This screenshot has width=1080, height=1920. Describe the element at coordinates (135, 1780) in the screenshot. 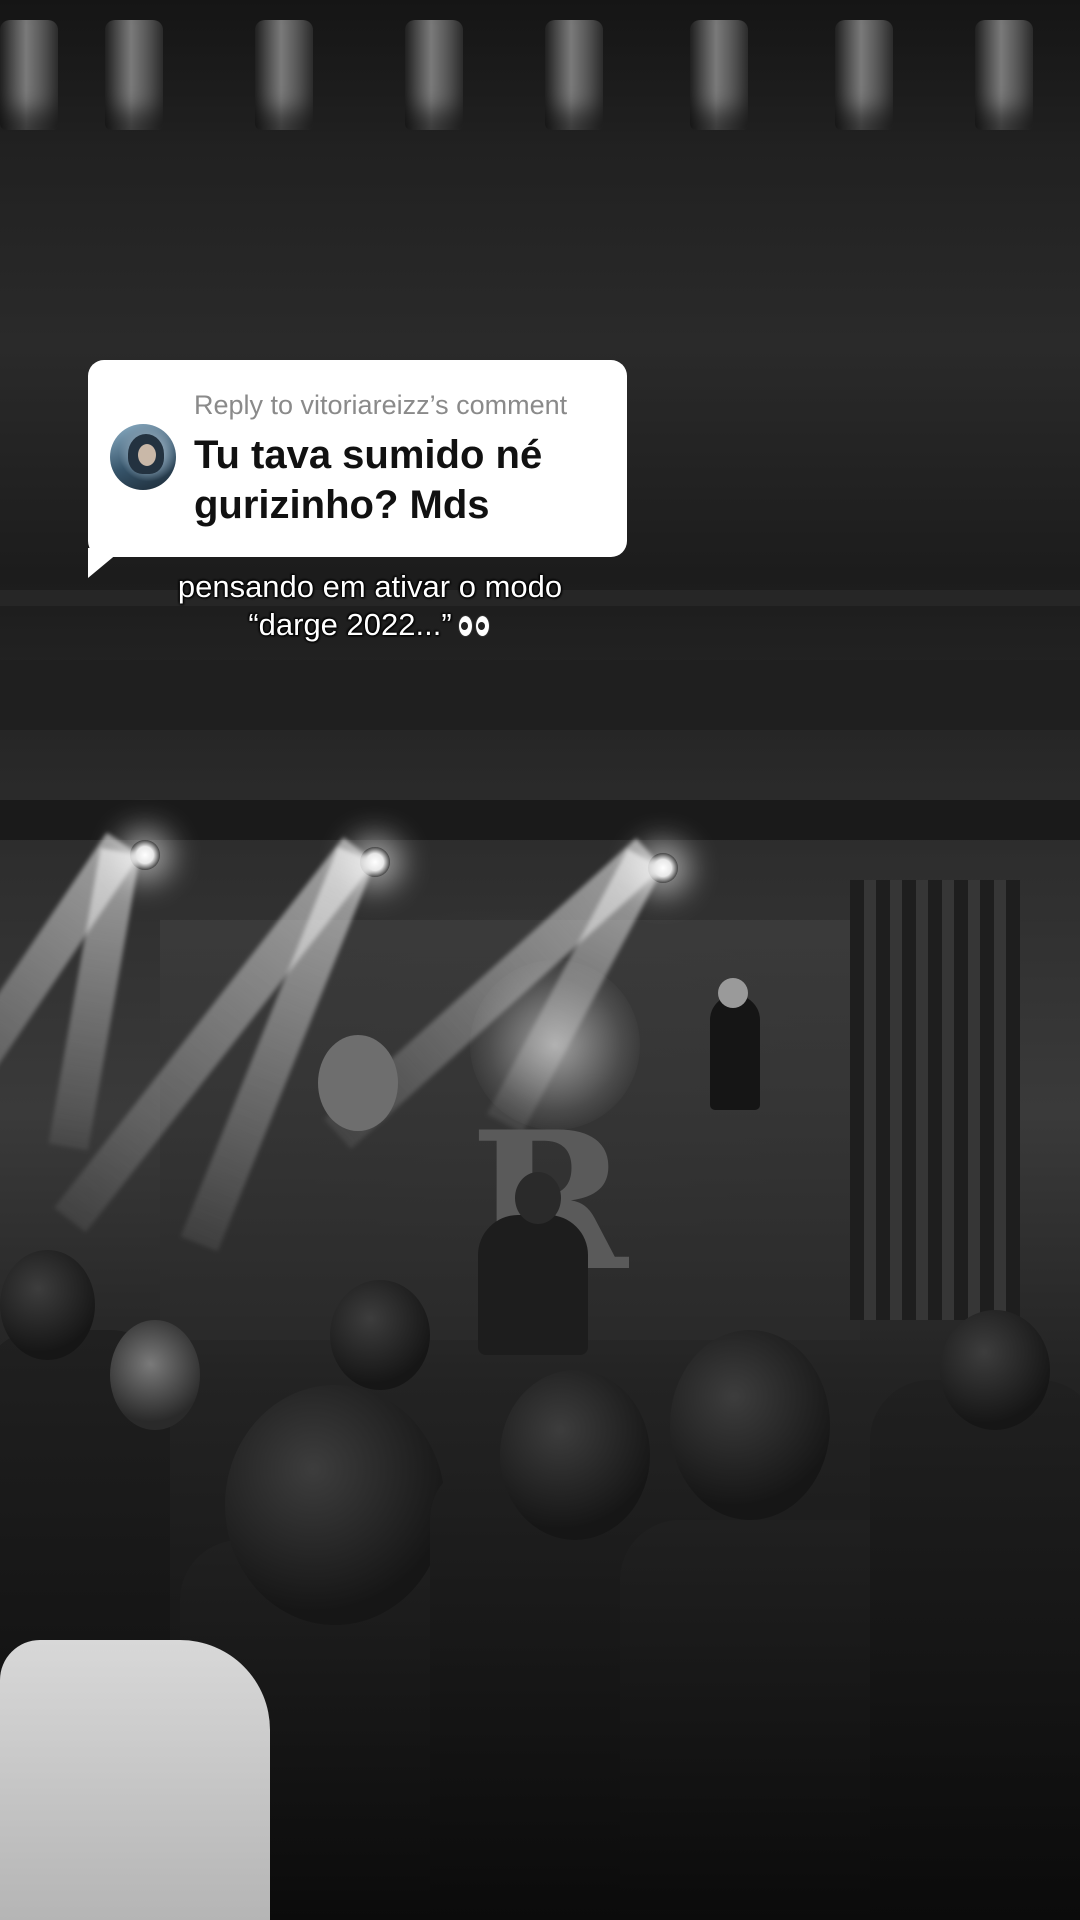

I see `crowd-person-shirt` at that location.